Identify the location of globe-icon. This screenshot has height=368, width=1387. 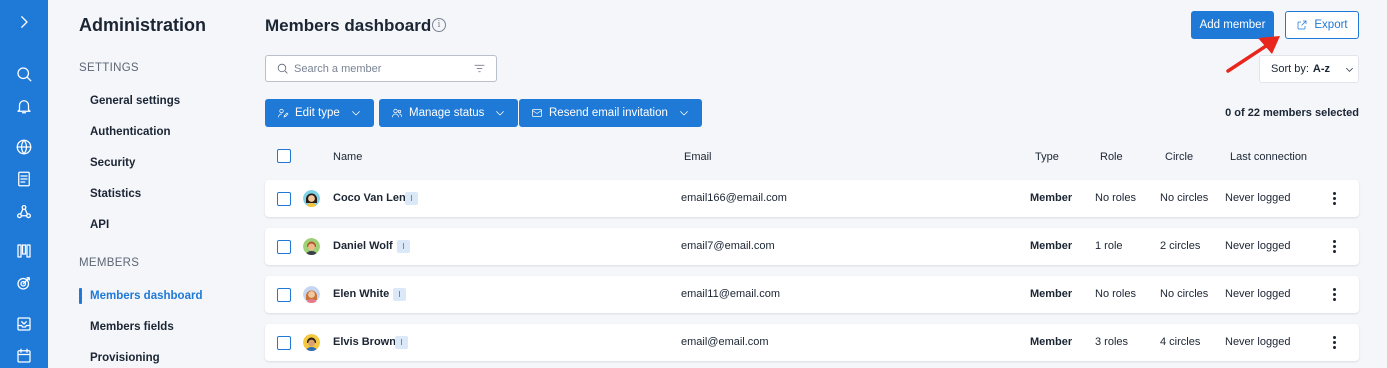
(24, 147).